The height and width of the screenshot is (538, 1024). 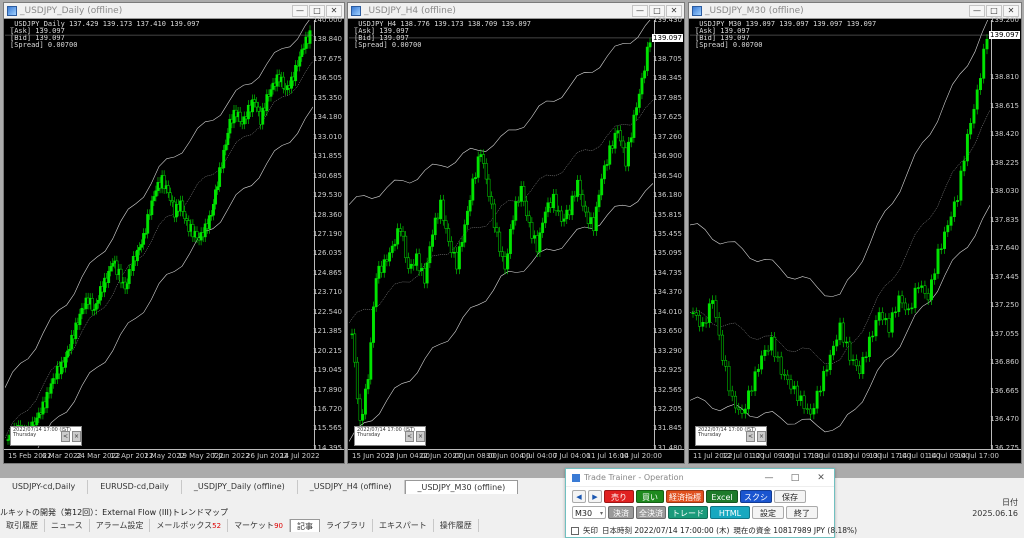 I want to click on arrow-checkbox, so click(x=575, y=530).